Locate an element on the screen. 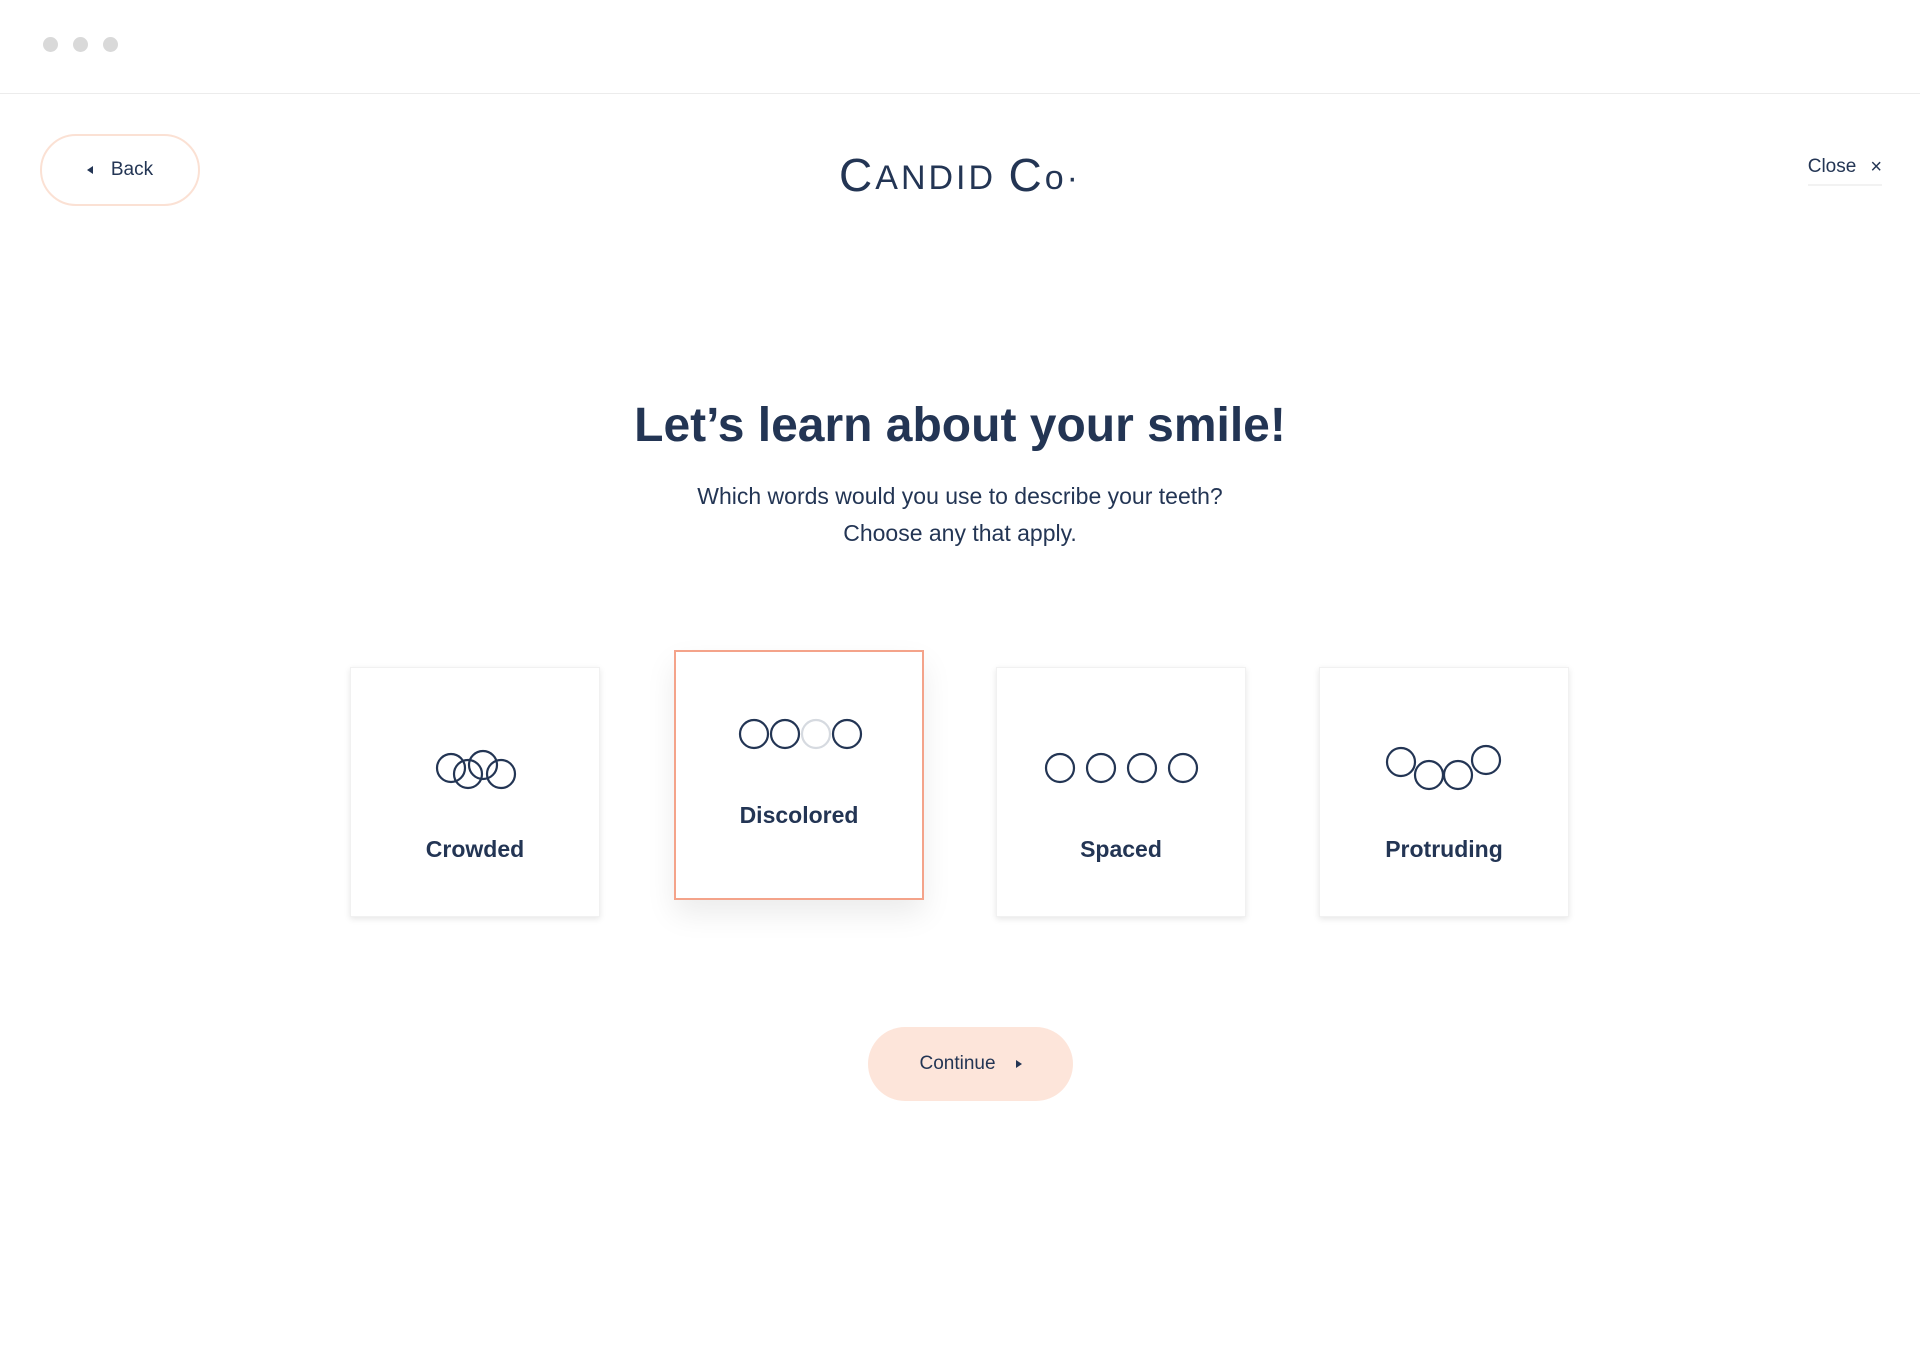  close-label: Close is located at coordinates (1832, 166).